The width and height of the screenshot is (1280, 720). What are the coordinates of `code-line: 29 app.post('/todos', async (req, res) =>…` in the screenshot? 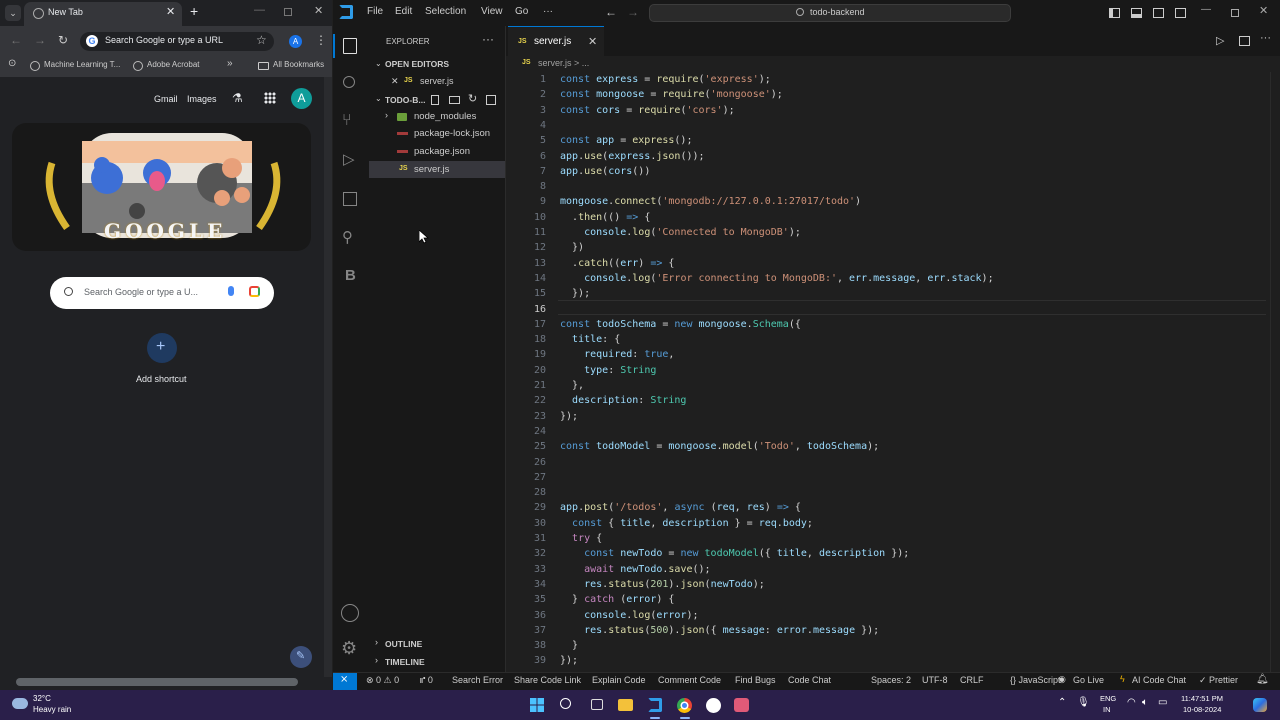 It's located at (886, 507).